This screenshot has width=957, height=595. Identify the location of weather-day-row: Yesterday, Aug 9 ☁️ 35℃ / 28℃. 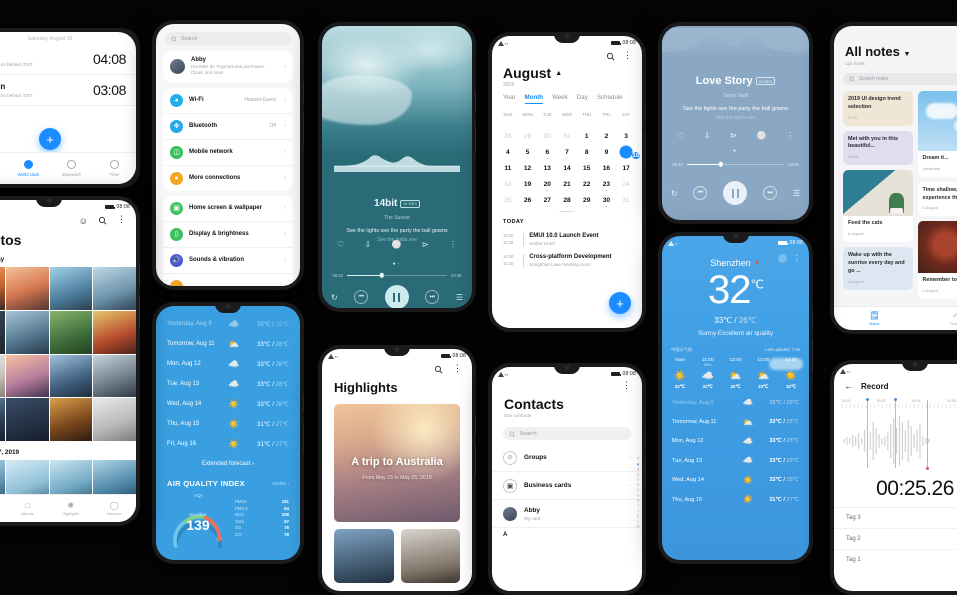
(735, 402).